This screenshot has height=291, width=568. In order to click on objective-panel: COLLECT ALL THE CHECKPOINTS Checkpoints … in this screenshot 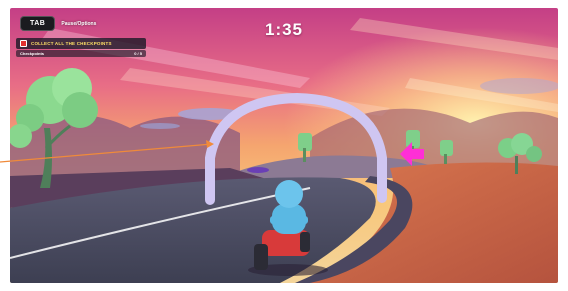, I will do `click(81, 47)`.